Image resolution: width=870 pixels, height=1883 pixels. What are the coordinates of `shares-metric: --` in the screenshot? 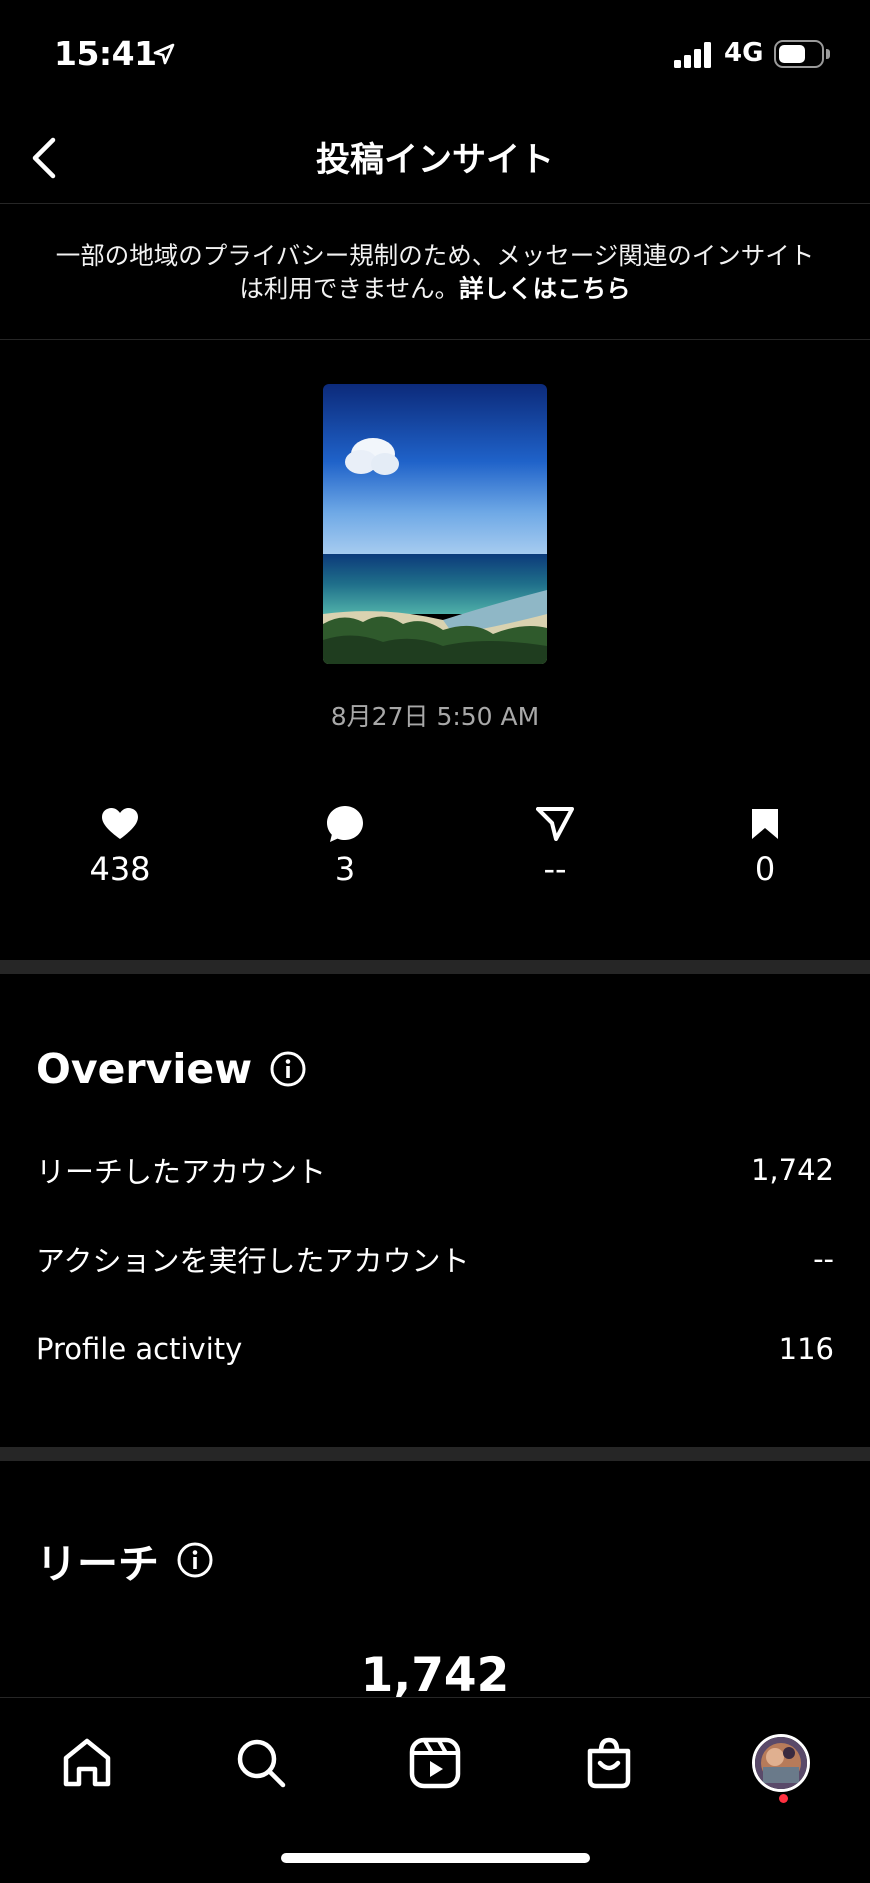 It's located at (555, 844).